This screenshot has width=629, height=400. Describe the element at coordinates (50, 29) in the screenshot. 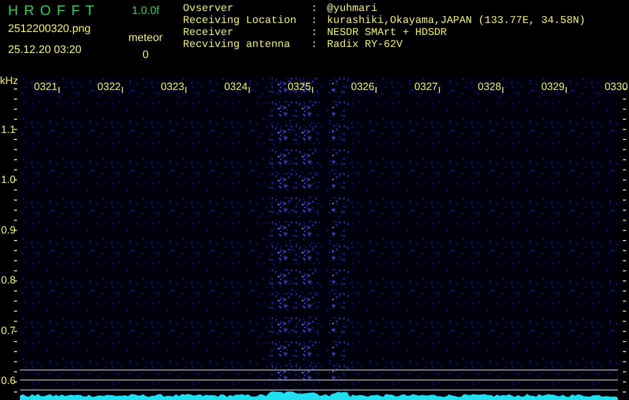

I see `file-name: 2512200320.png` at that location.